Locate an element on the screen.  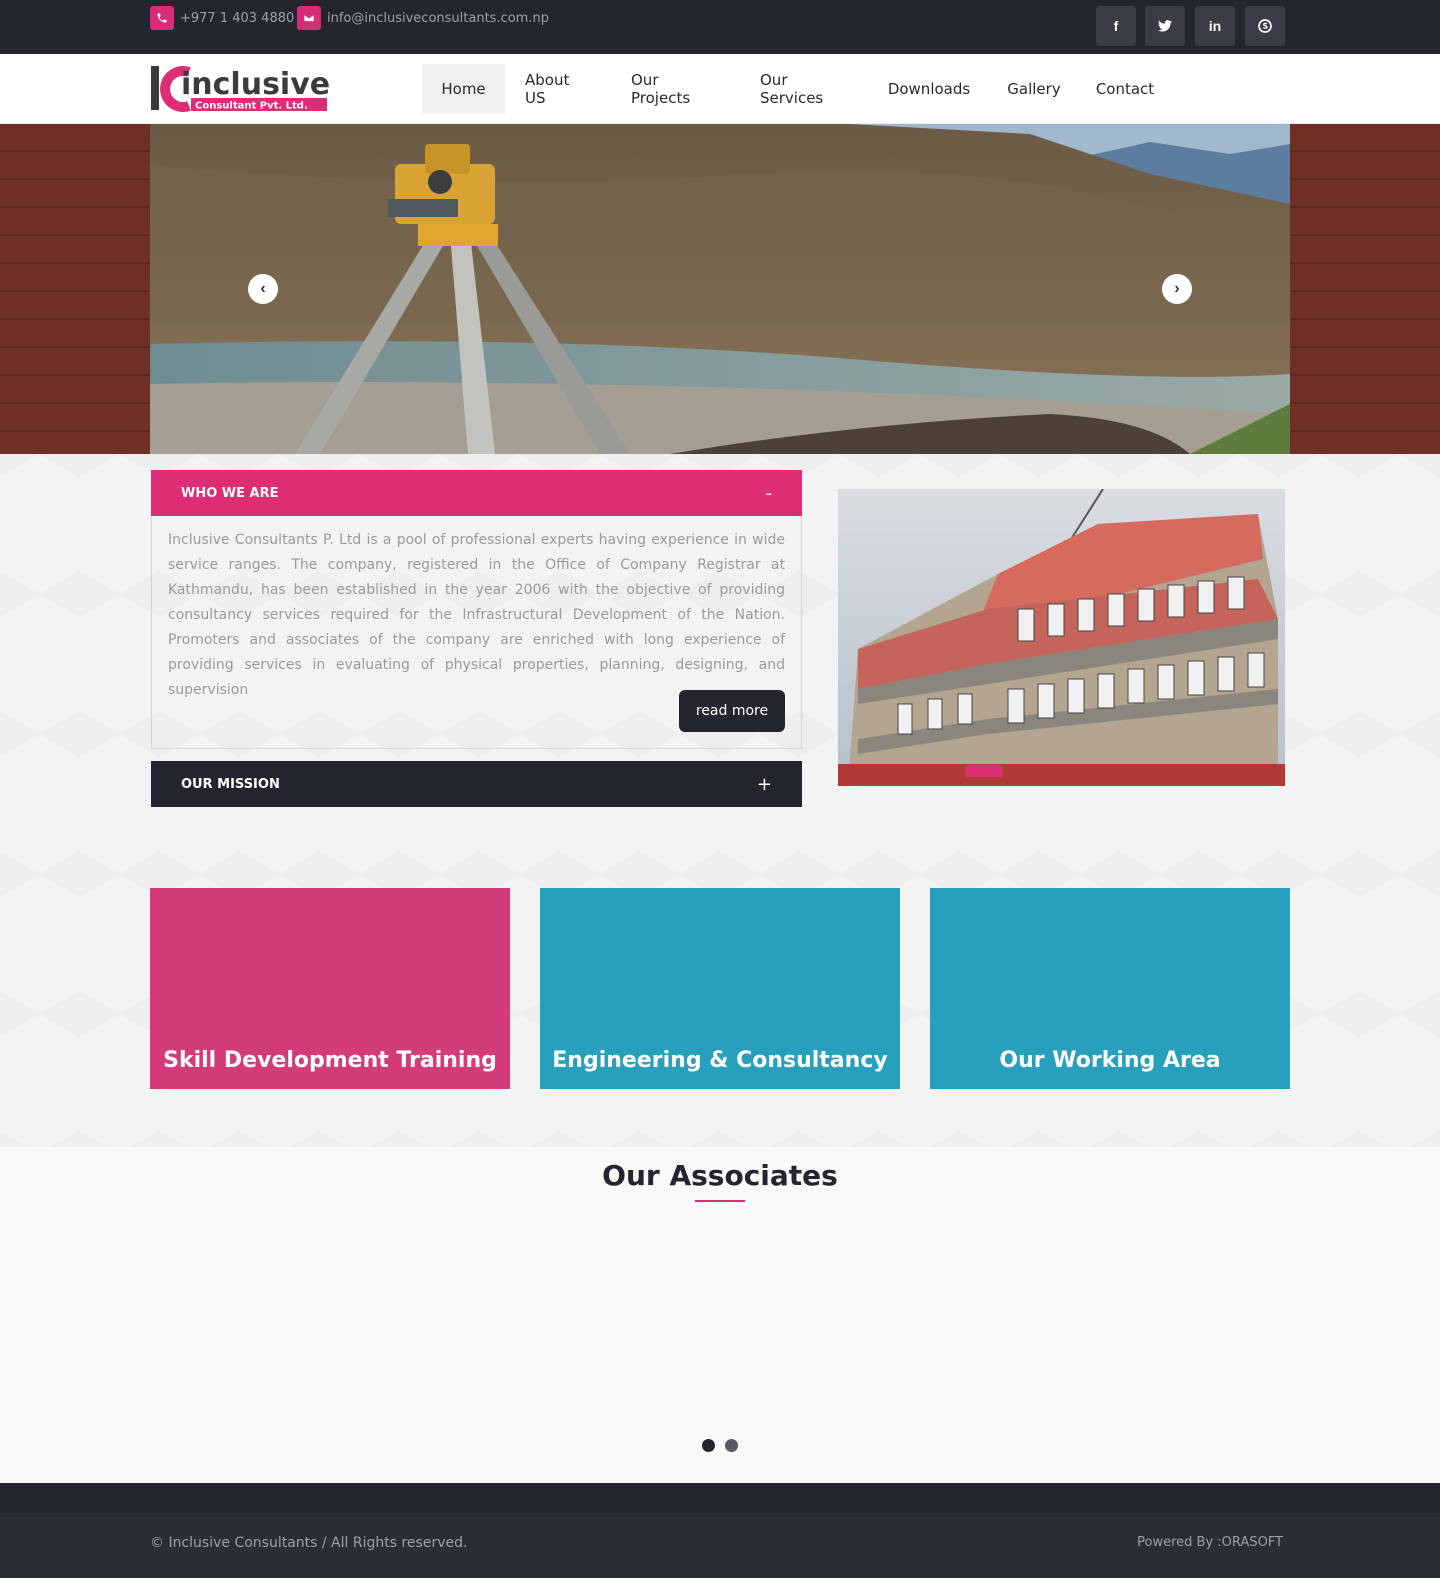
slider-prev-arrow: ‹ is located at coordinates (263, 289).